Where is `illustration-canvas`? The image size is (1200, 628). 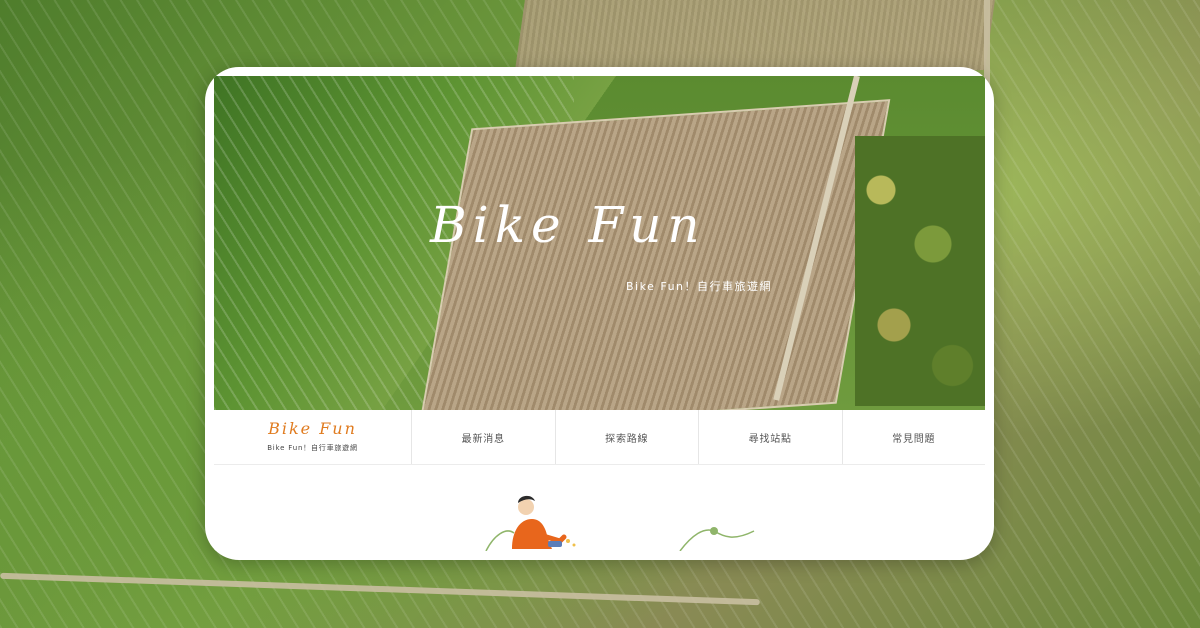 illustration-canvas is located at coordinates (620, 523).